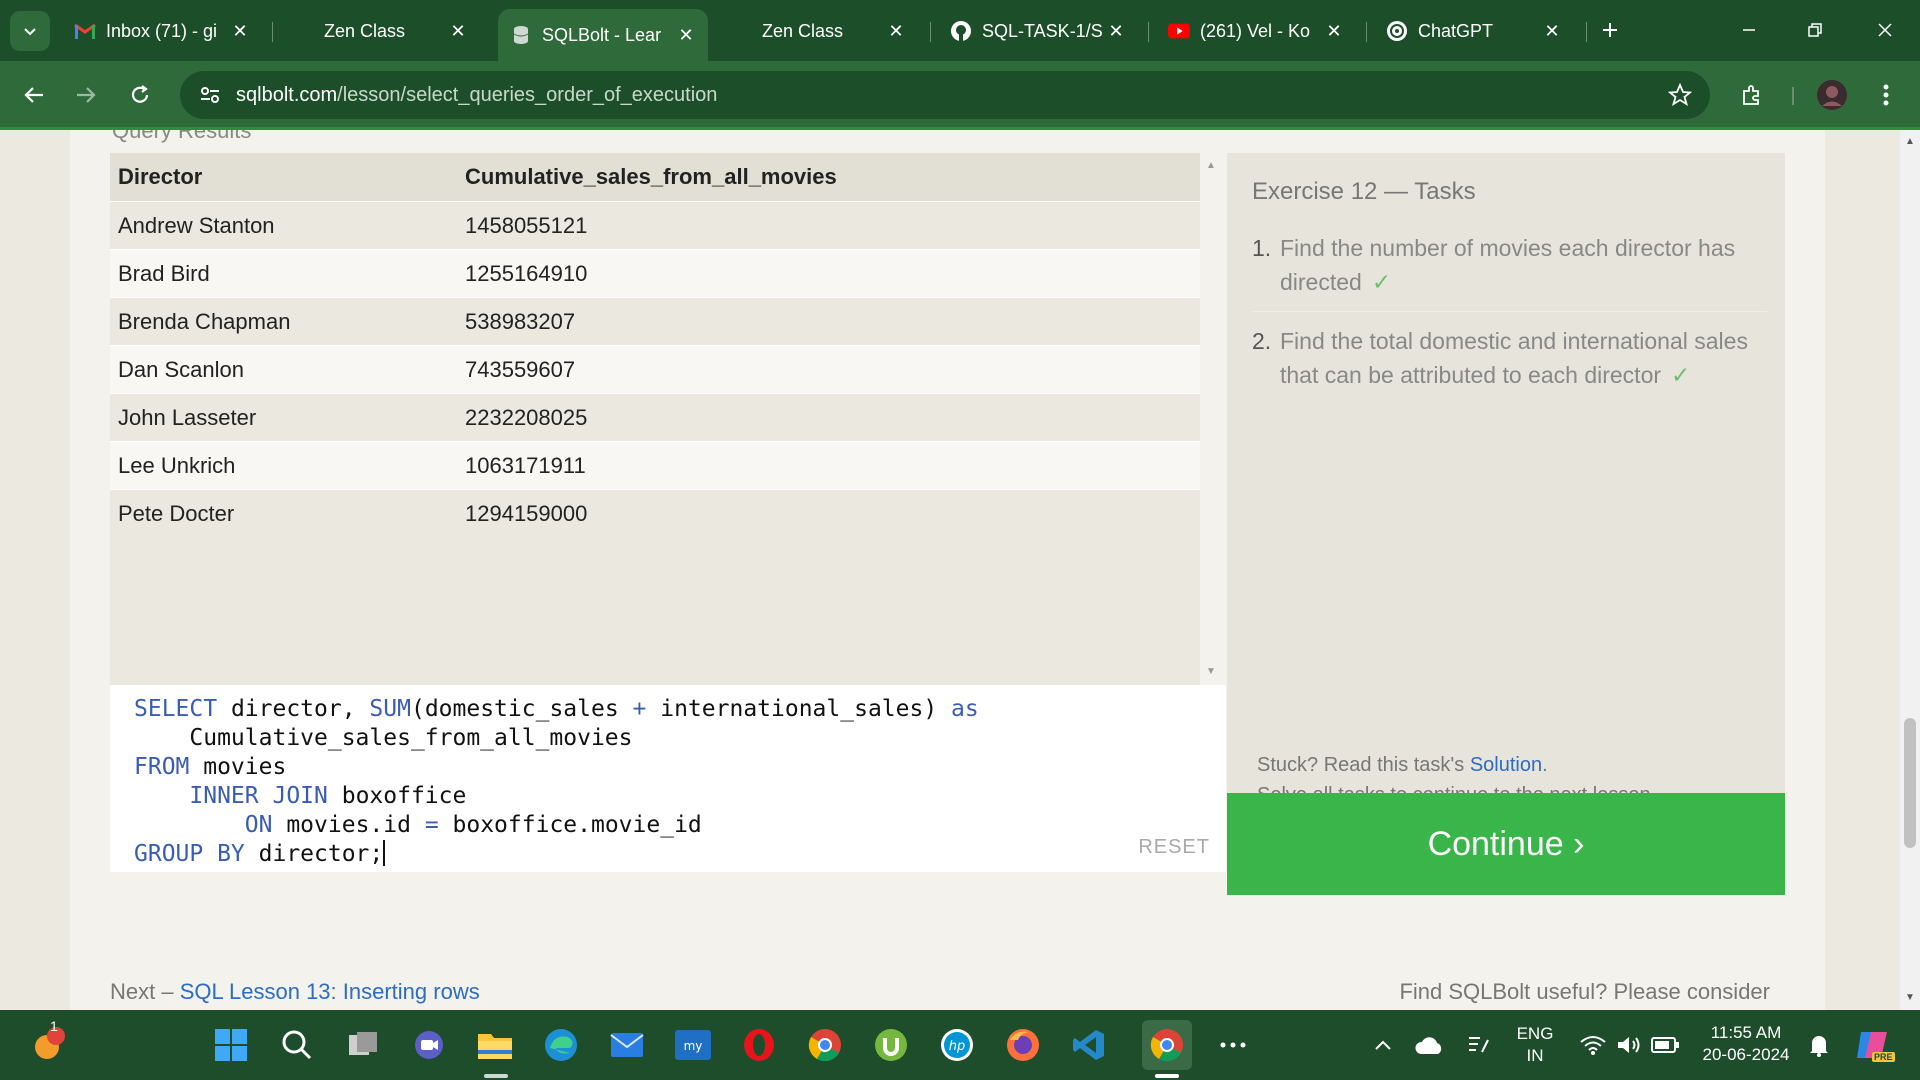 The image size is (1920, 1080). What do you see at coordinates (140, 95) in the screenshot?
I see `reload-button` at bounding box center [140, 95].